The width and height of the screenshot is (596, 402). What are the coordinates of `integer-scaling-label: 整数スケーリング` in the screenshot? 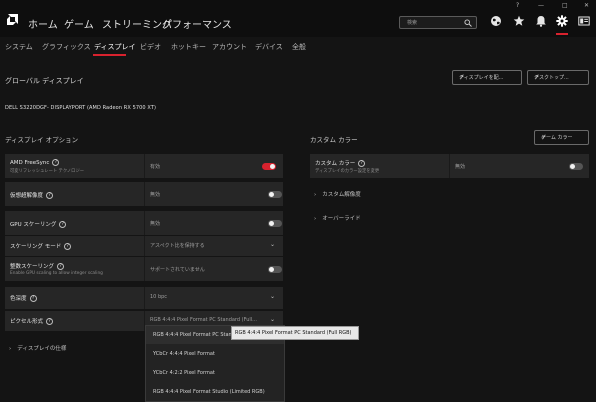 It's located at (32, 267).